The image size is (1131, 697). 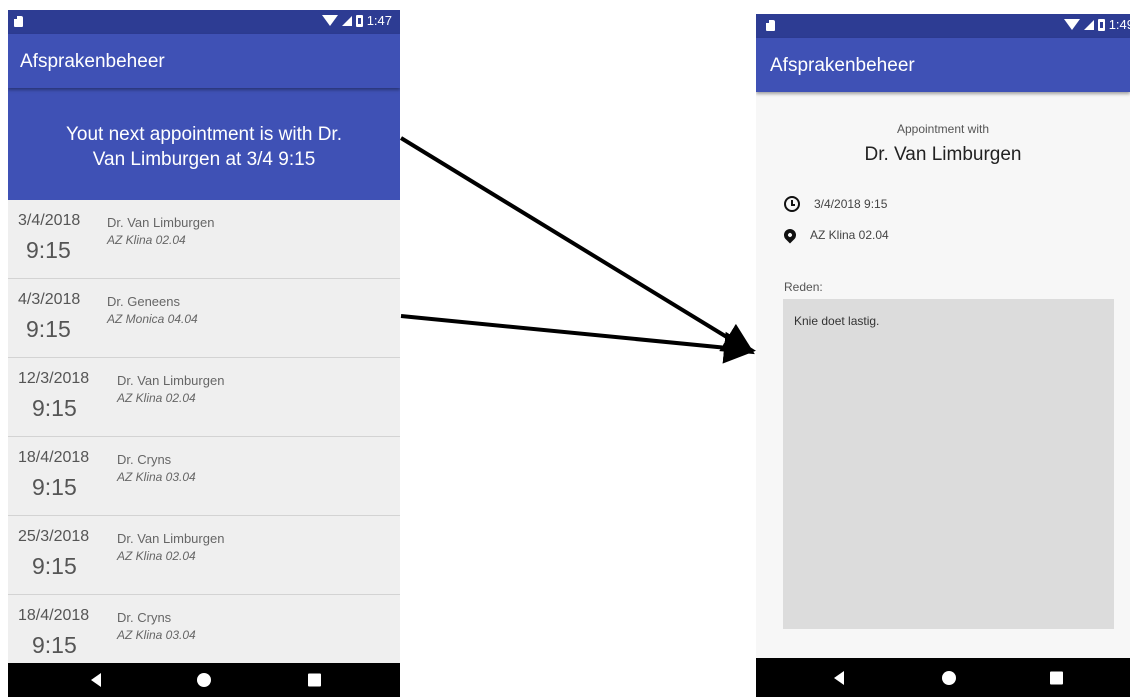 I want to click on arrow-from-list-item, so click(x=578, y=339).